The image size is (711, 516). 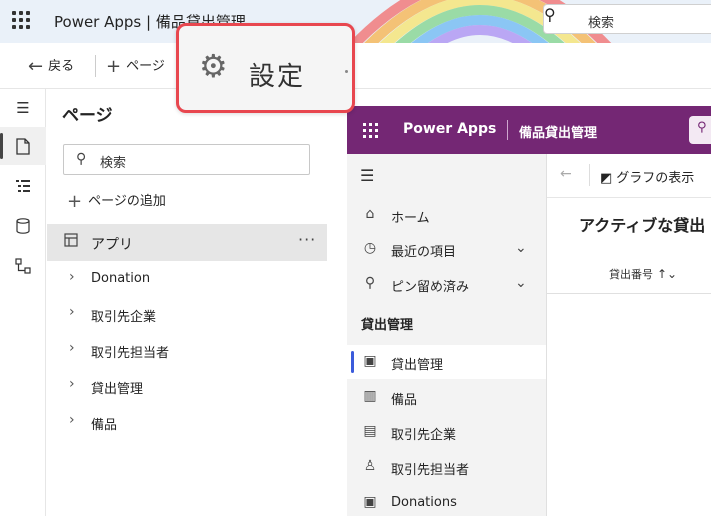 What do you see at coordinates (187, 314) in the screenshot?
I see `tree-item: › 取引先企業` at bounding box center [187, 314].